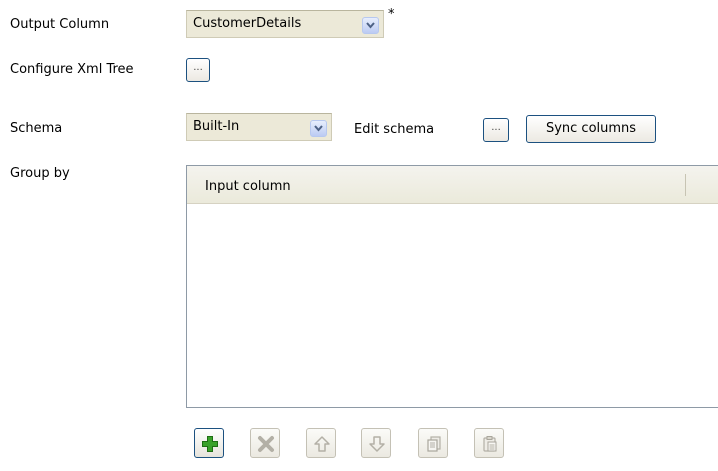 The image size is (718, 471). Describe the element at coordinates (60, 24) in the screenshot. I see `output-column-label: Output Column` at that location.